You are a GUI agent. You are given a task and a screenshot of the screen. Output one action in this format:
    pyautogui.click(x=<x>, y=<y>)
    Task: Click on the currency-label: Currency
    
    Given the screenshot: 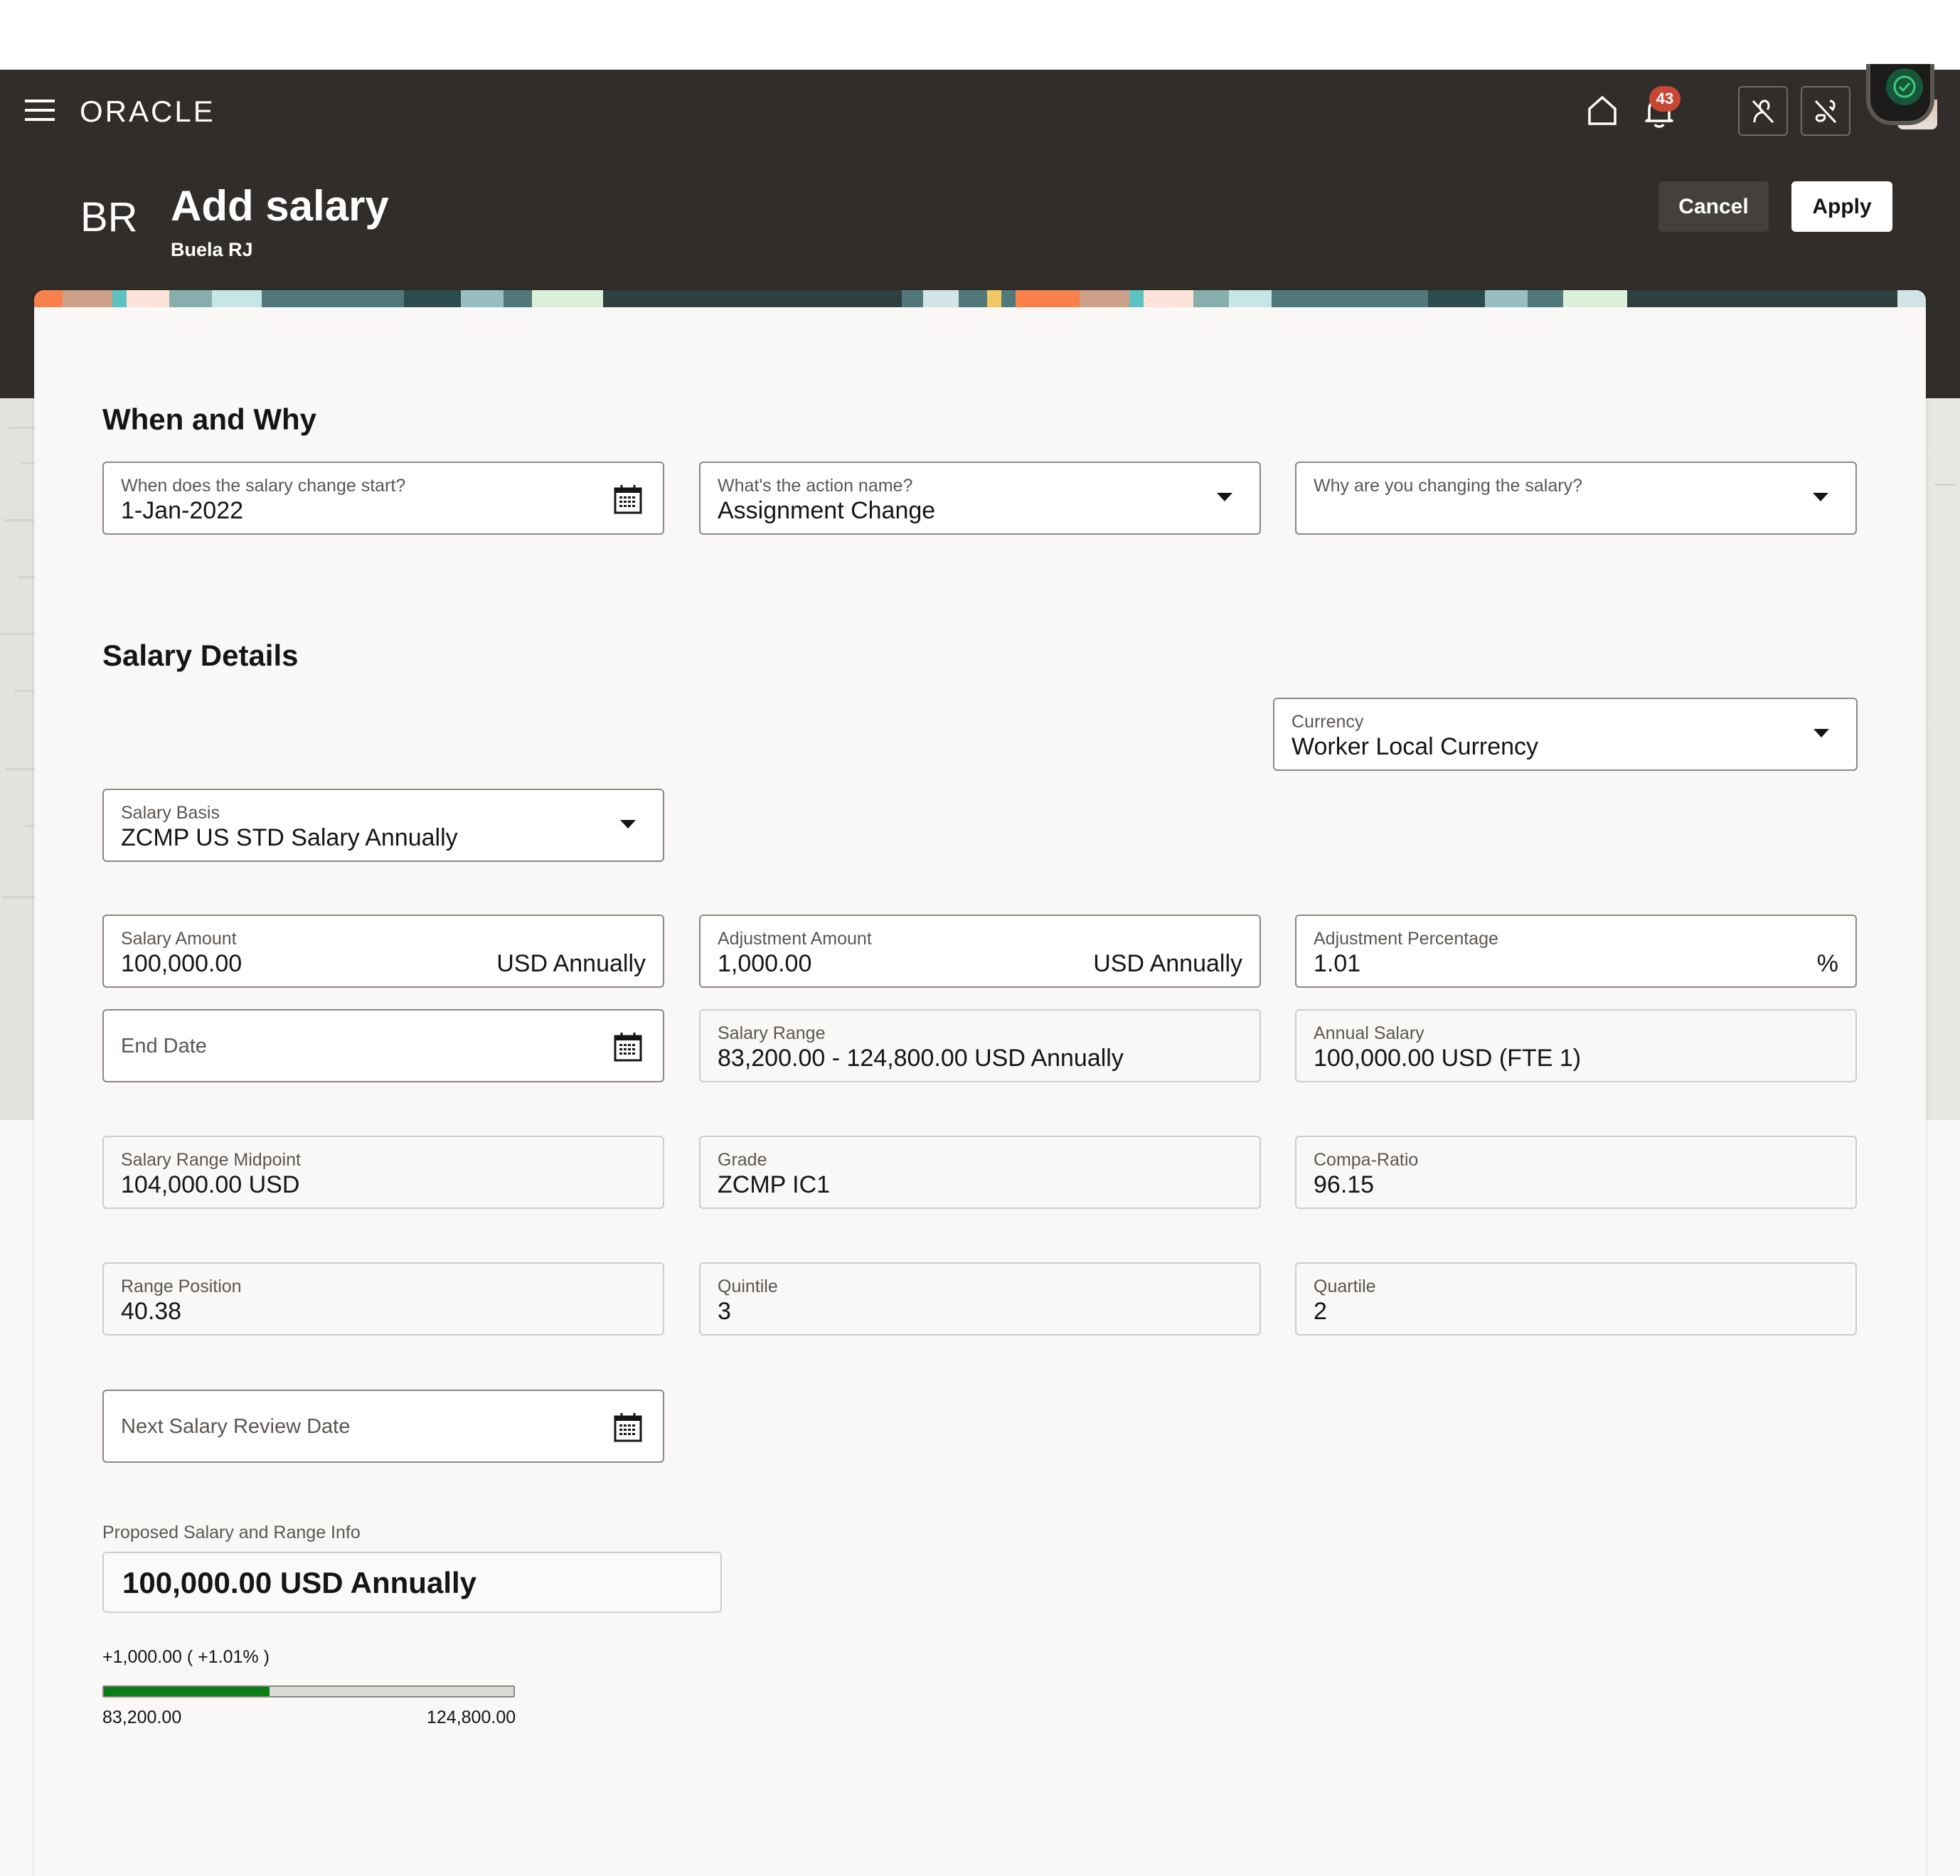 What is the action you would take?
    pyautogui.click(x=1327, y=722)
    